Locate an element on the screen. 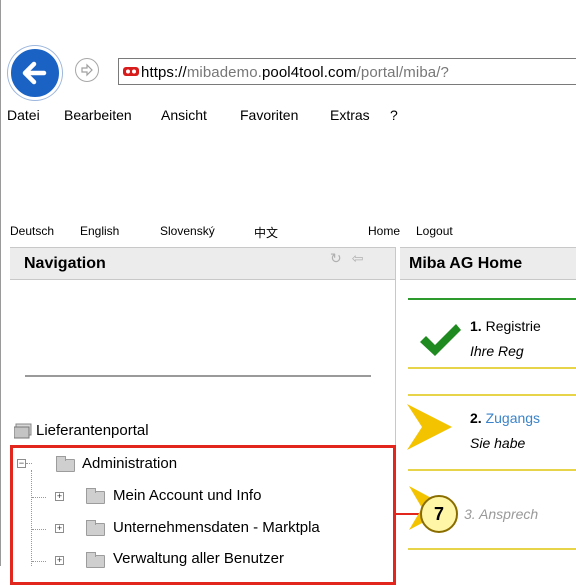  logout-link: Logout is located at coordinates (434, 231).